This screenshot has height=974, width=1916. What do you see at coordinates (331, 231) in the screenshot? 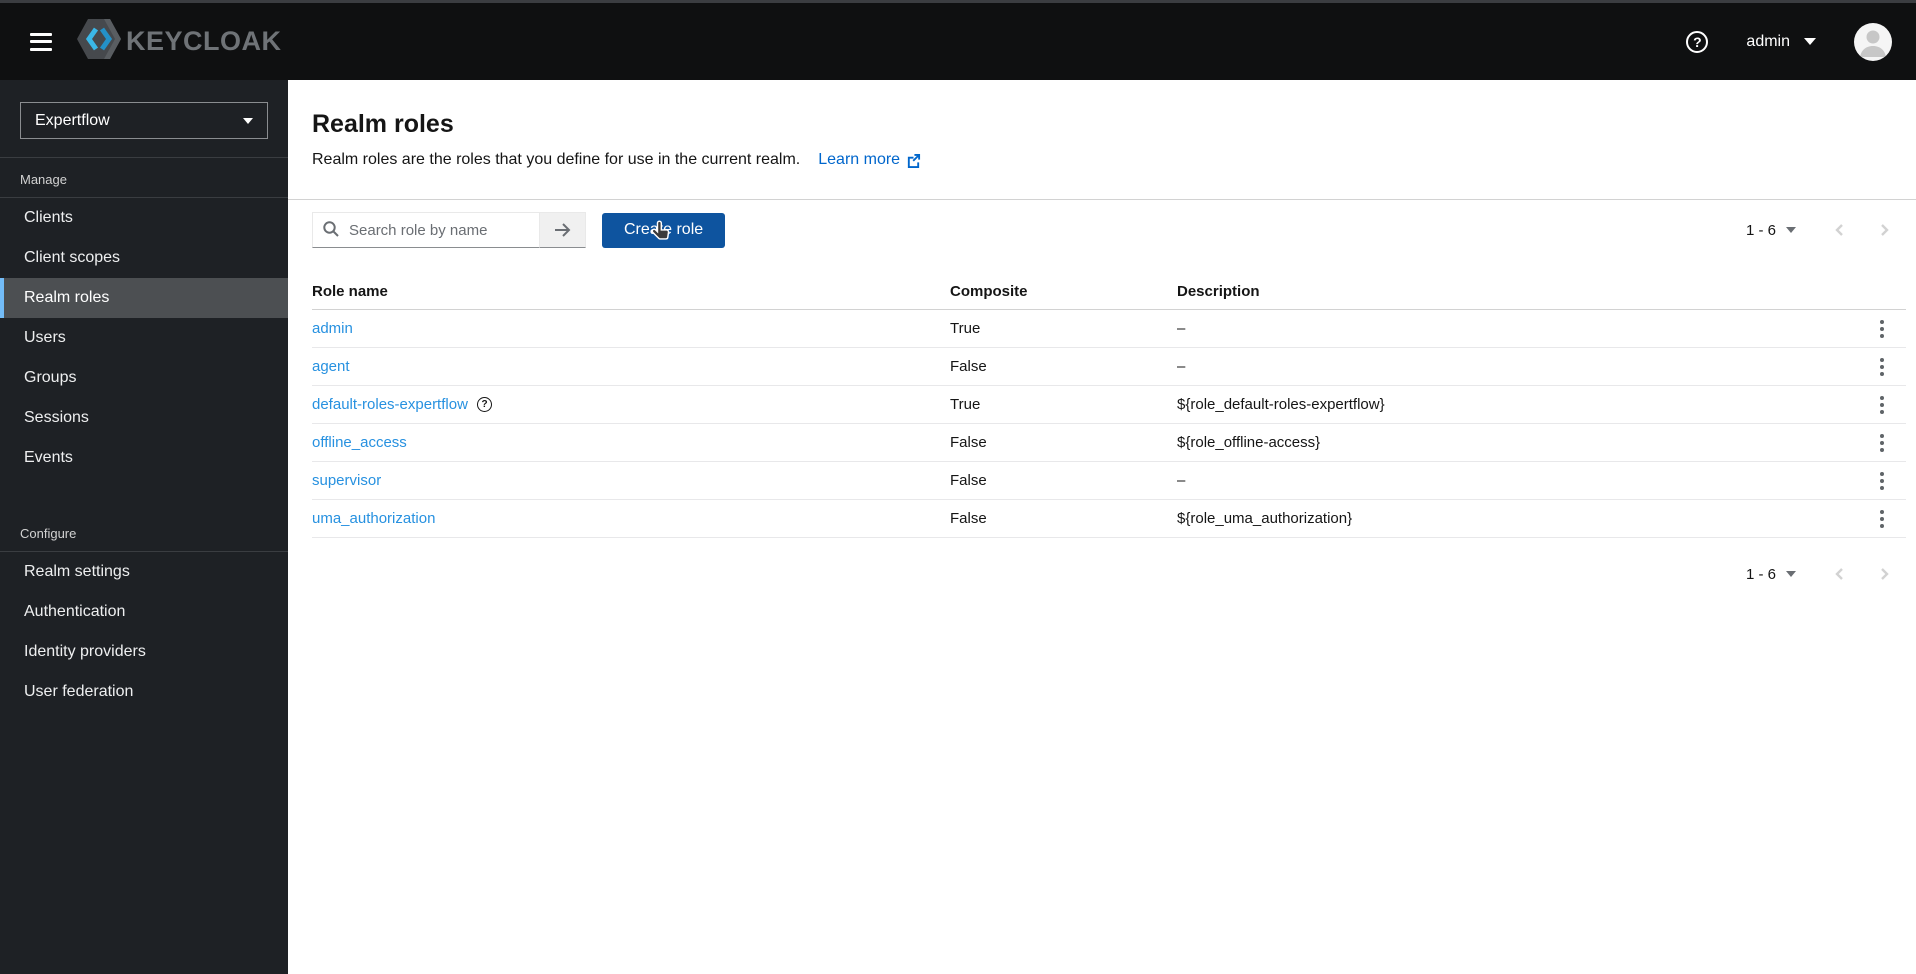
I see `search-icon` at bounding box center [331, 231].